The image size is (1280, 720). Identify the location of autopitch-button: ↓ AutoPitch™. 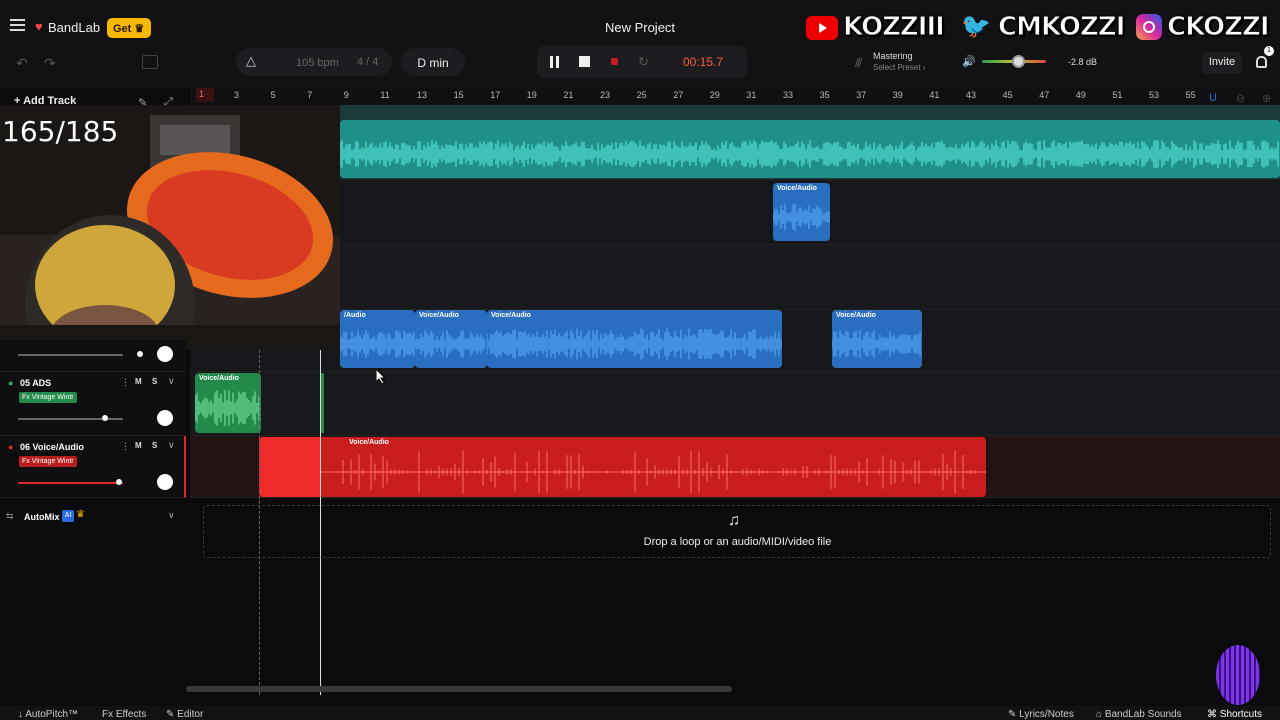
(48, 714).